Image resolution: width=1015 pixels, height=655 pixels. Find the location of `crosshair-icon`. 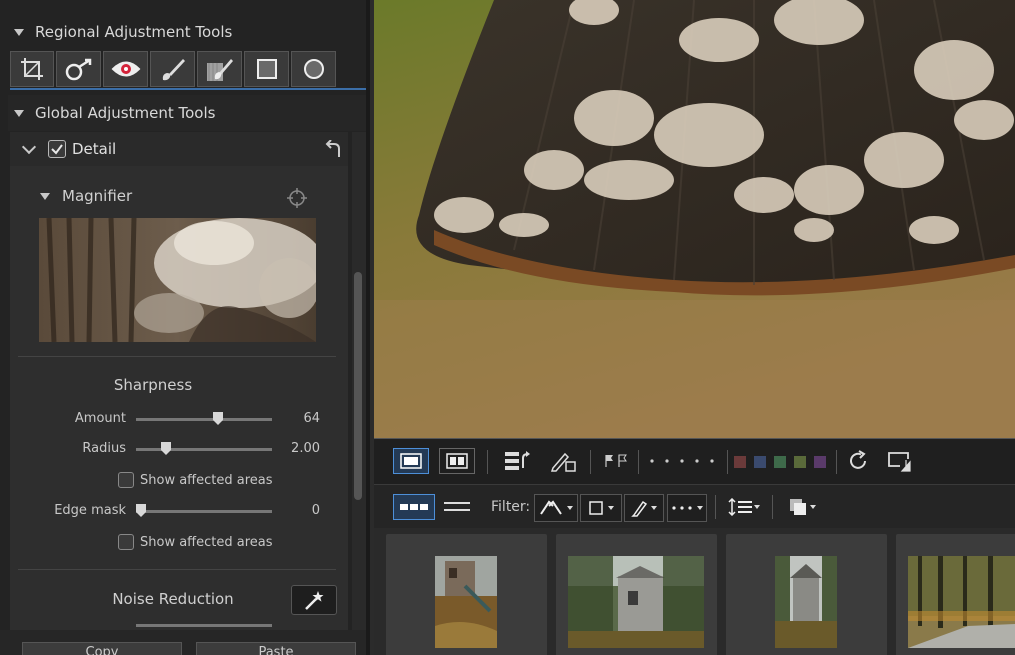

crosshair-icon is located at coordinates (297, 198).